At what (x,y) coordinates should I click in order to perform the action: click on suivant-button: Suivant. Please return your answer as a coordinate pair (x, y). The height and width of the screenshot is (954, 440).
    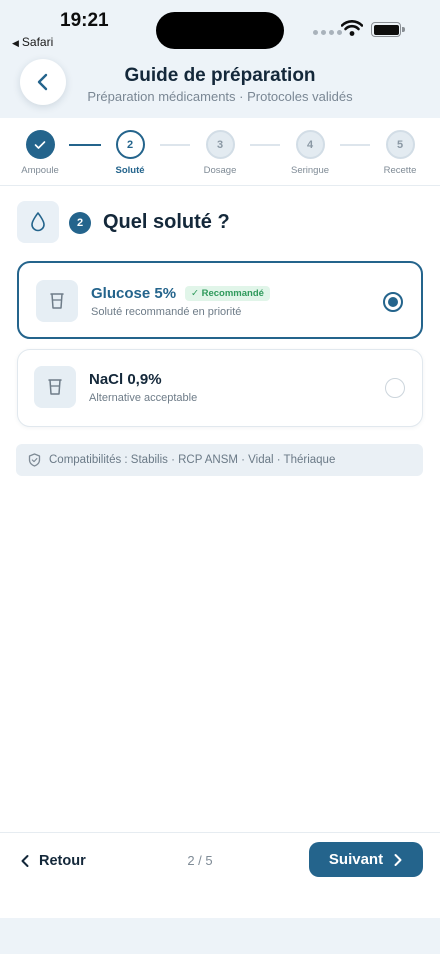
    Looking at the image, I should click on (366, 859).